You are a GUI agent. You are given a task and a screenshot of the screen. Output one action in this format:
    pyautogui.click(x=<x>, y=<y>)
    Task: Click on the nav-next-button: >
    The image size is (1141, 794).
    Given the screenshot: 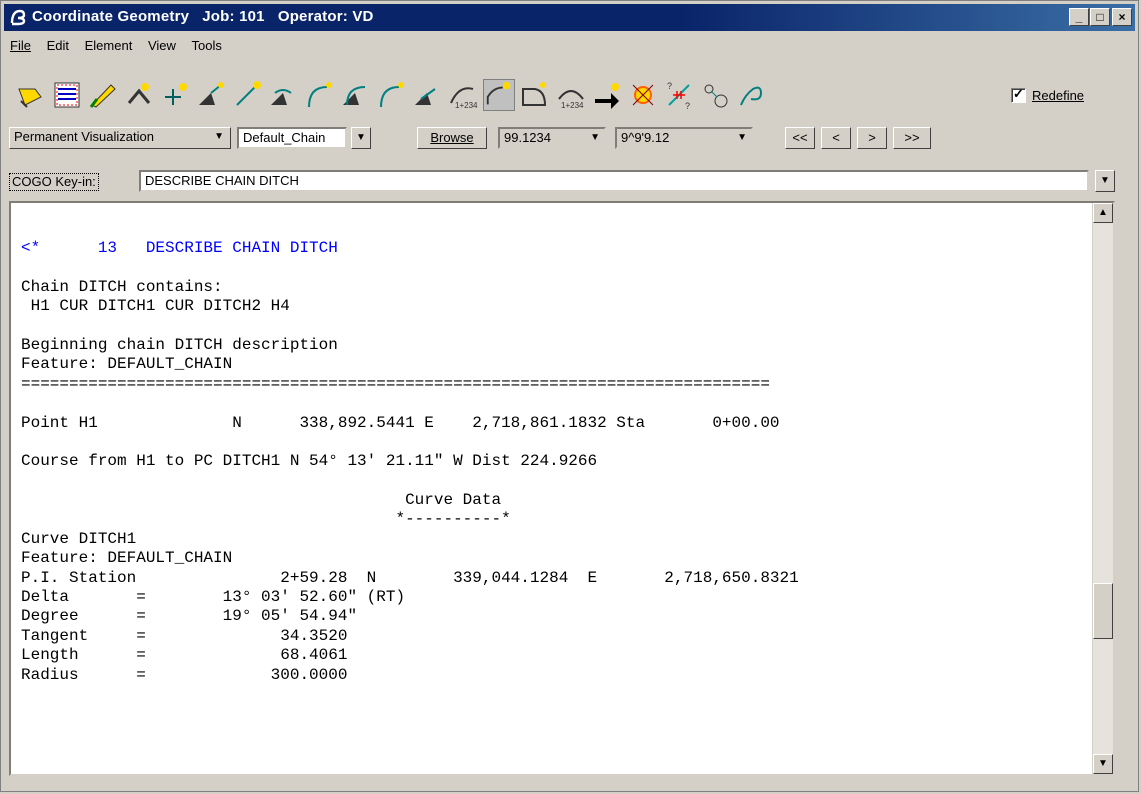 What is the action you would take?
    pyautogui.click(x=872, y=138)
    